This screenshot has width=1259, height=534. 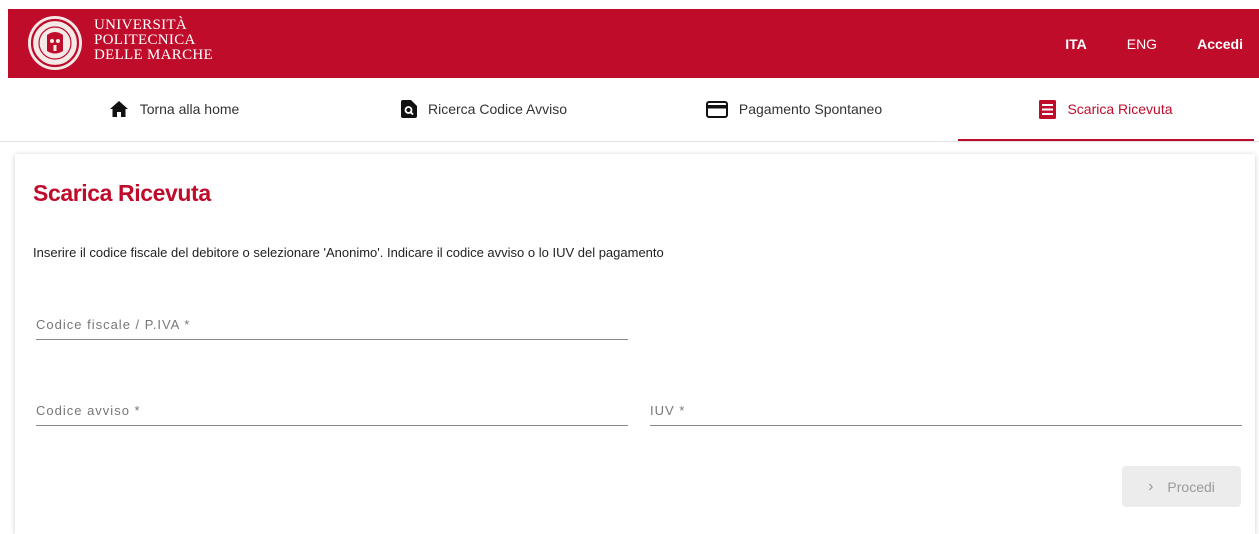 I want to click on header-nav: ITA ENG Accedi, so click(x=1155, y=43).